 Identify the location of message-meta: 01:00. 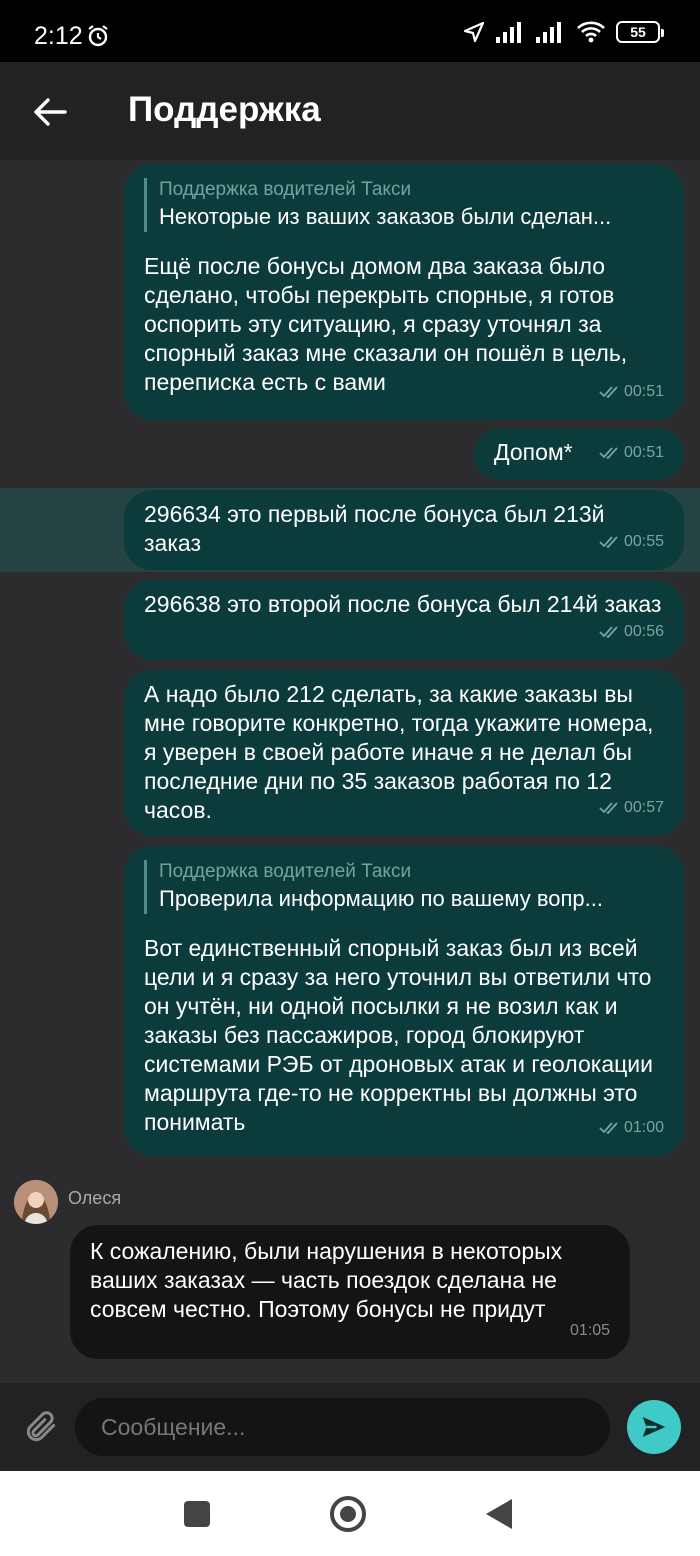
(631, 1127).